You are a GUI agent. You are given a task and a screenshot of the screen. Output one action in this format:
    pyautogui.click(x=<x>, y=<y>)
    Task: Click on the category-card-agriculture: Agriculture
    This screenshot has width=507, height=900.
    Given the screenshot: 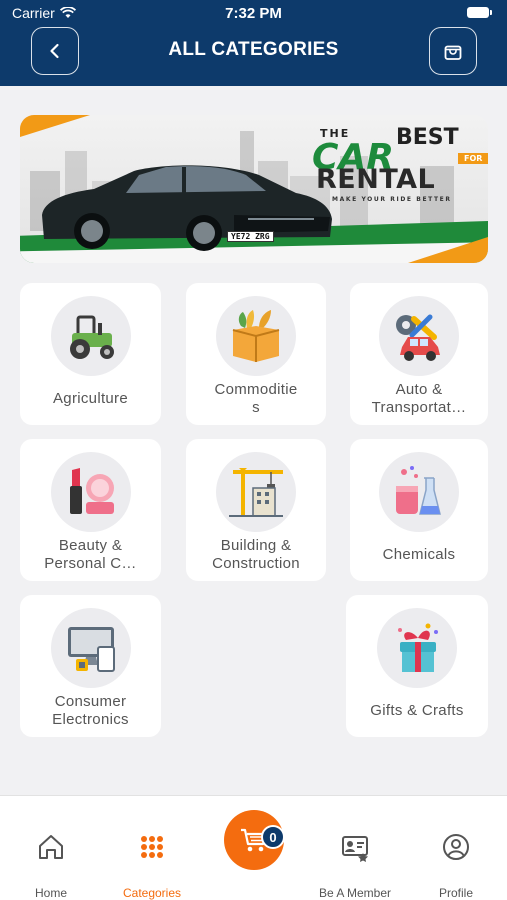 What is the action you would take?
    pyautogui.click(x=90, y=354)
    